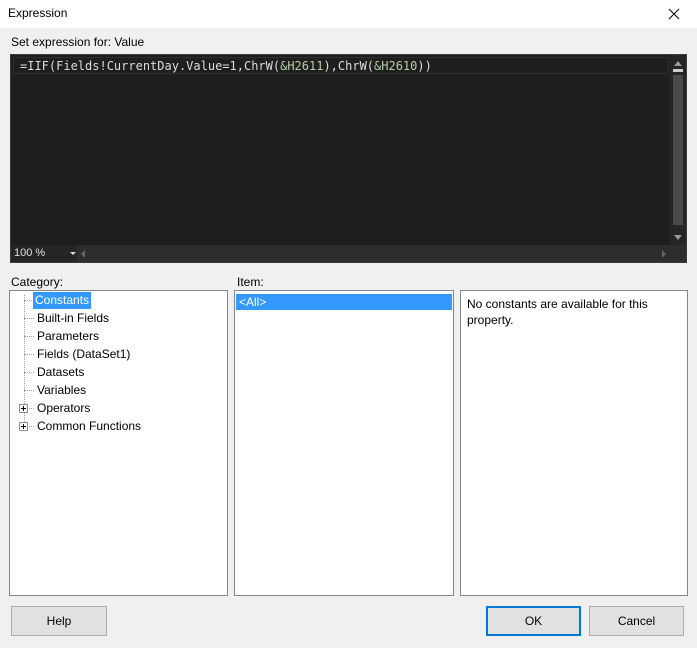  What do you see at coordinates (38, 13) in the screenshot?
I see `window-title: Expression` at bounding box center [38, 13].